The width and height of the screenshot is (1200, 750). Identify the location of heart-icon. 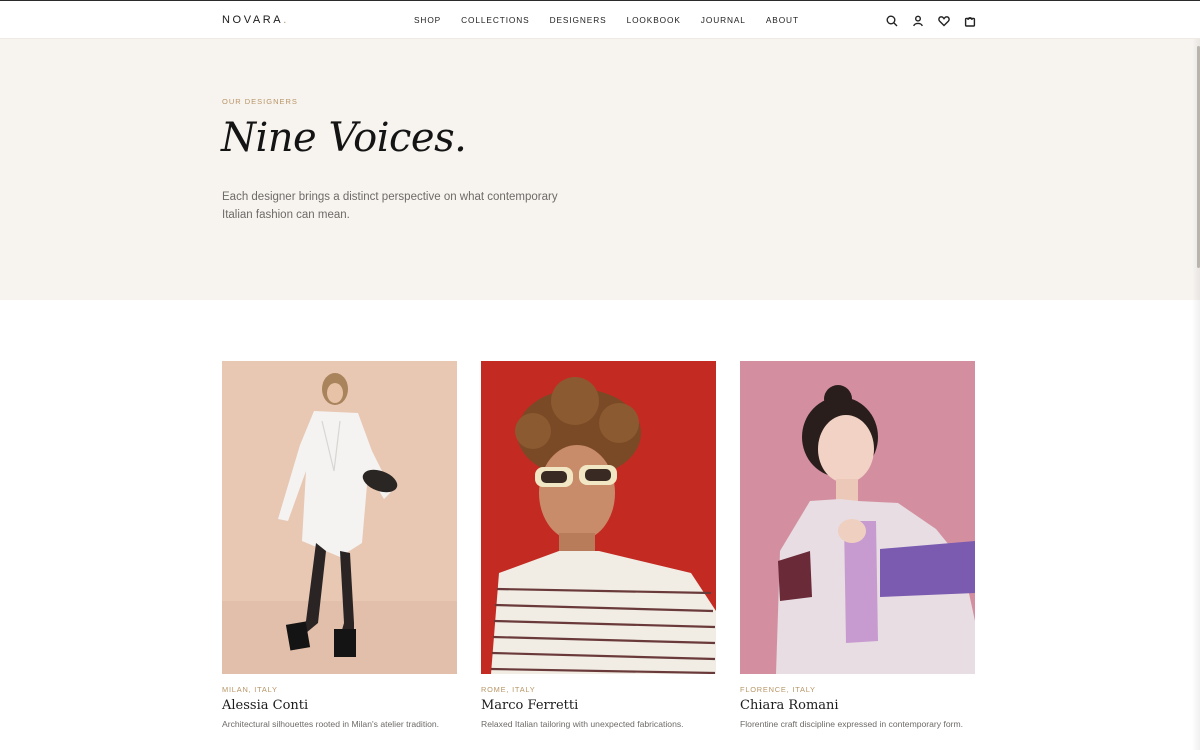
(944, 21).